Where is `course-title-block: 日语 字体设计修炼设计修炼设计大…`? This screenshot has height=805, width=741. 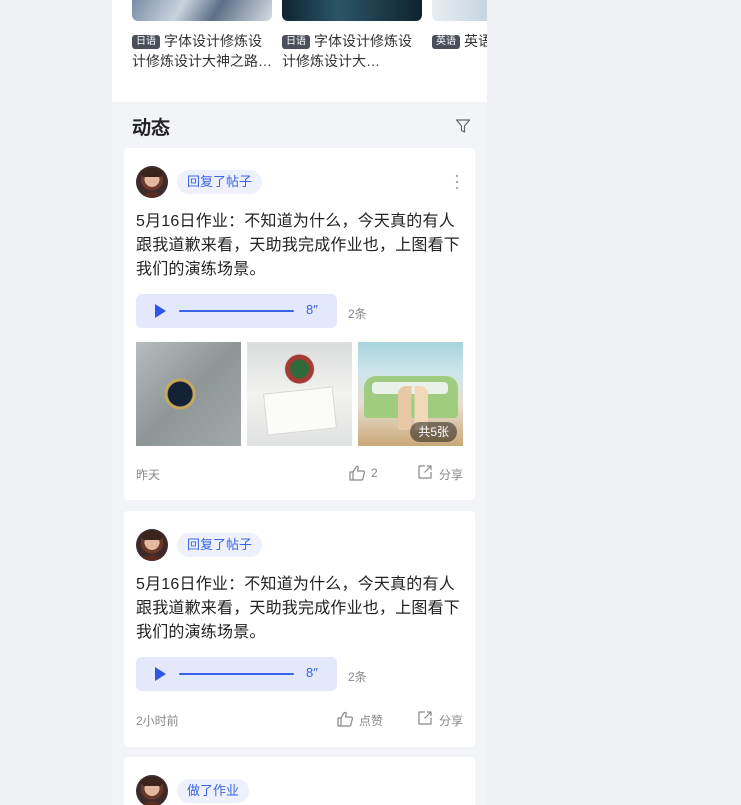
course-title-block: 日语 字体设计修炼设计修炼设计大… is located at coordinates (352, 51).